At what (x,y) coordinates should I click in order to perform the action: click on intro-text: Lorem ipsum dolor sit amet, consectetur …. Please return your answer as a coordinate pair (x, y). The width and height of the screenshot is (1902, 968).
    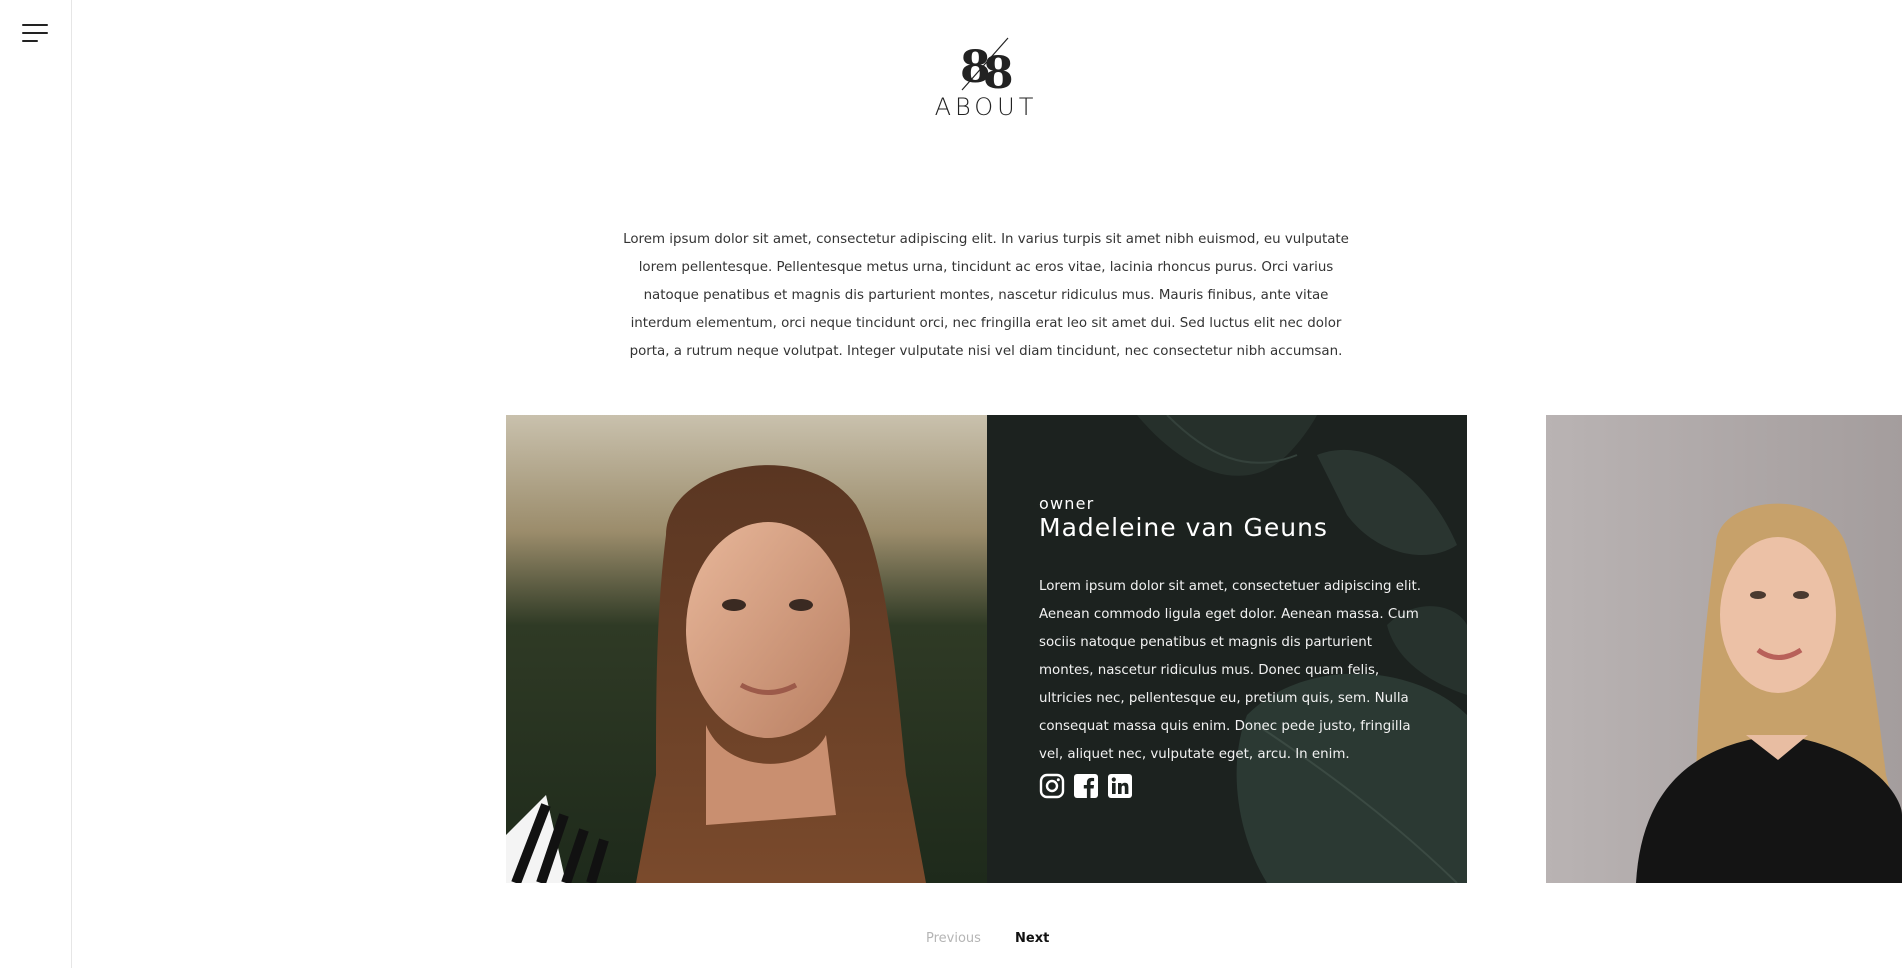
    Looking at the image, I should click on (986, 296).